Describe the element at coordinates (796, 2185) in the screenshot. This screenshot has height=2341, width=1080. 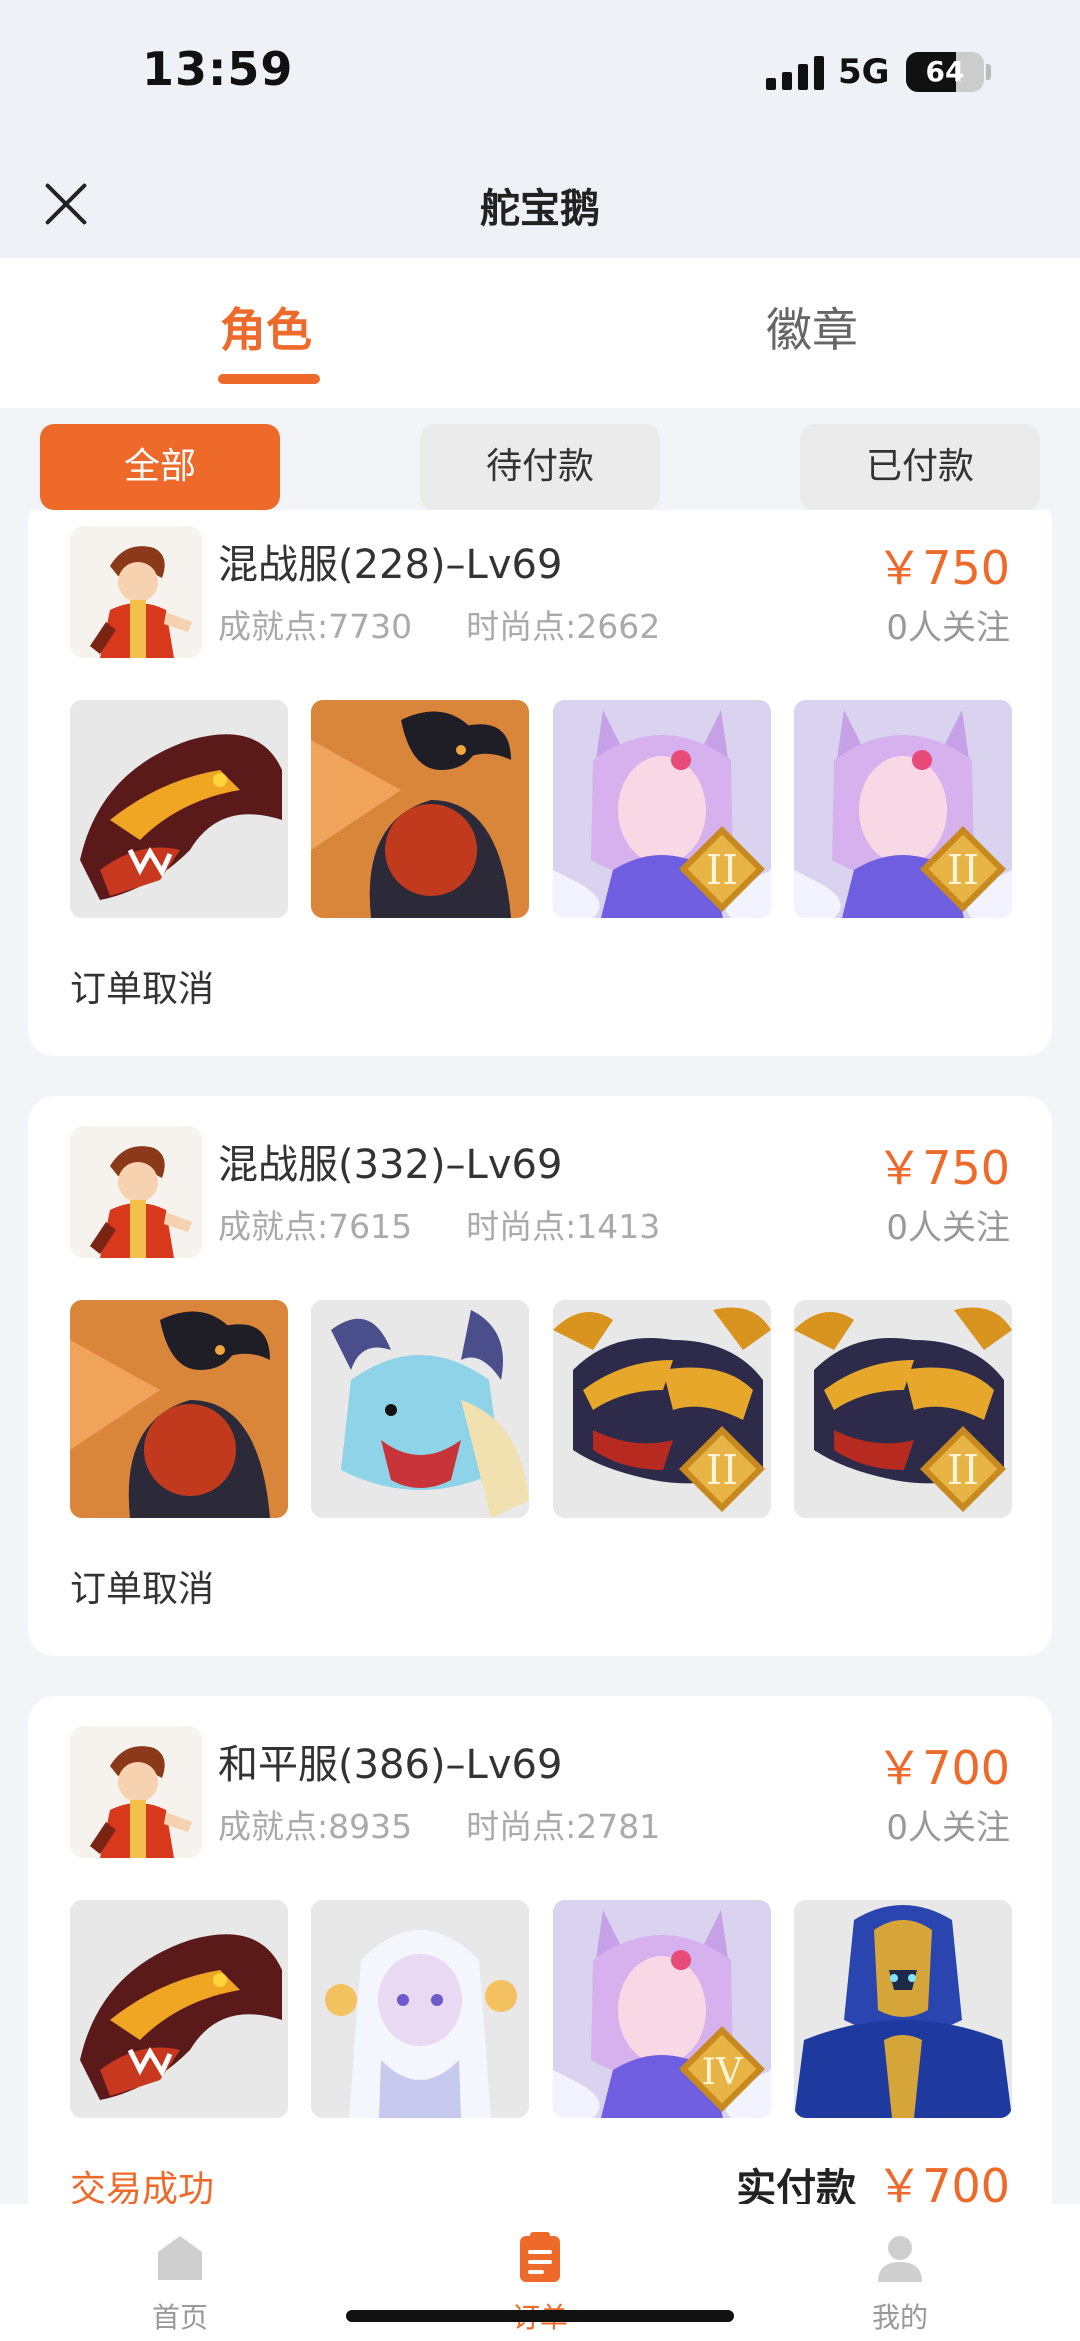
I see `paid-label: 实付款` at that location.